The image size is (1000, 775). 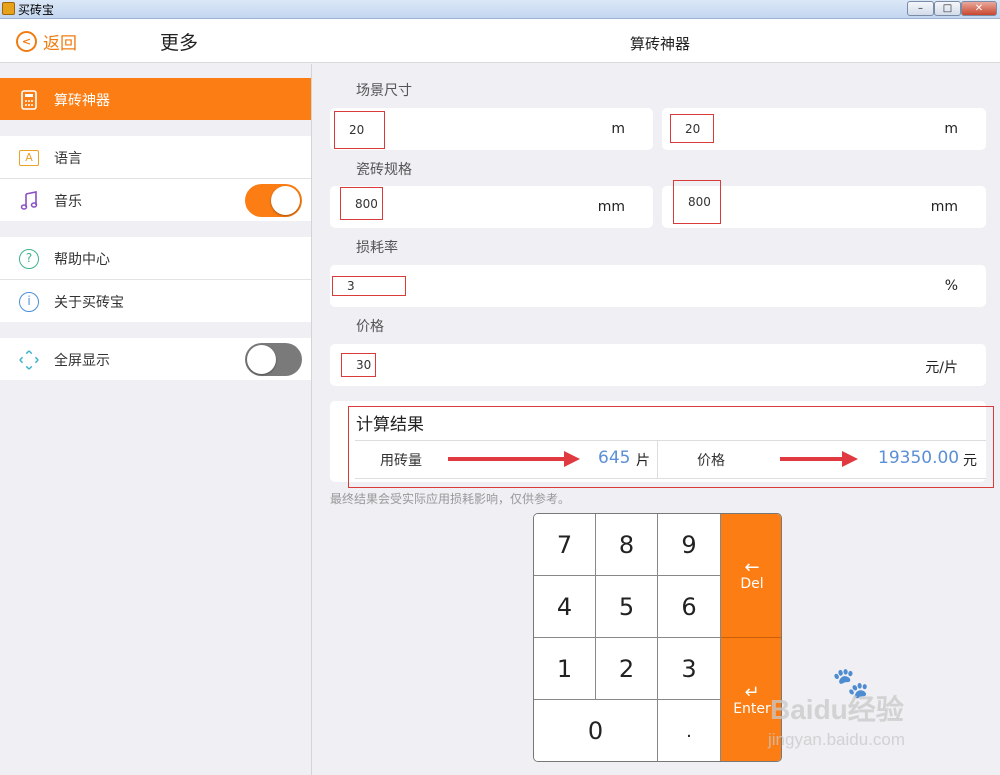 What do you see at coordinates (752, 567) in the screenshot?
I see `backspace-arrow-icon: ←` at bounding box center [752, 567].